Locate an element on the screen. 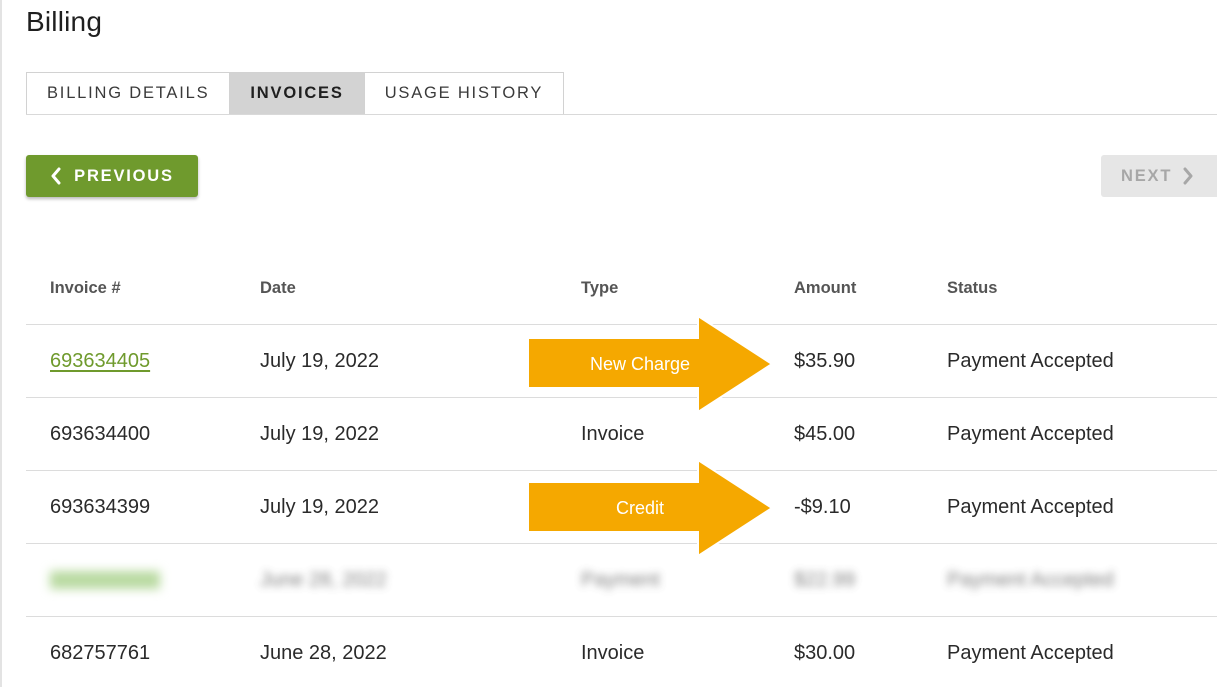 This screenshot has width=1217, height=687. invoice-amount: -$9.10 is located at coordinates (822, 506).